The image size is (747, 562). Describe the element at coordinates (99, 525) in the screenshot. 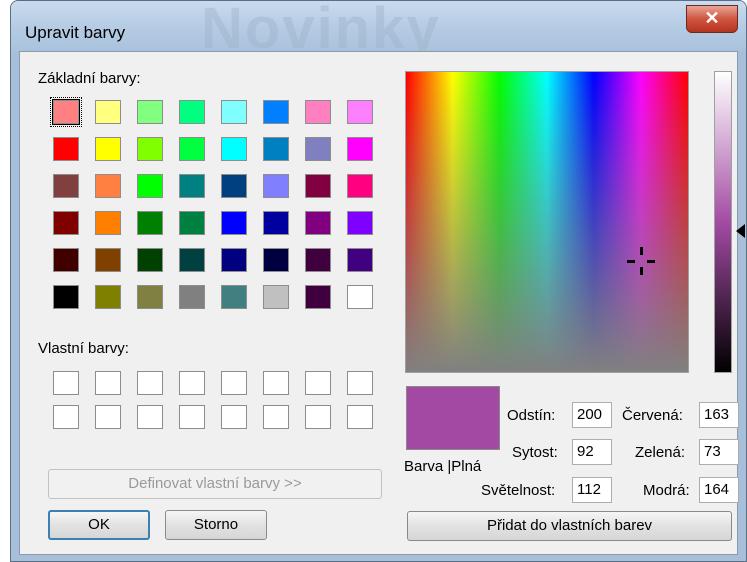

I see `ok-button: OK` at that location.